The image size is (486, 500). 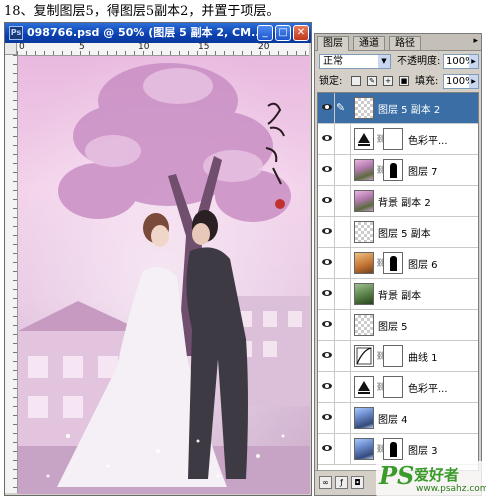 I want to click on layer-name: 图层 7, so click(x=423, y=172).